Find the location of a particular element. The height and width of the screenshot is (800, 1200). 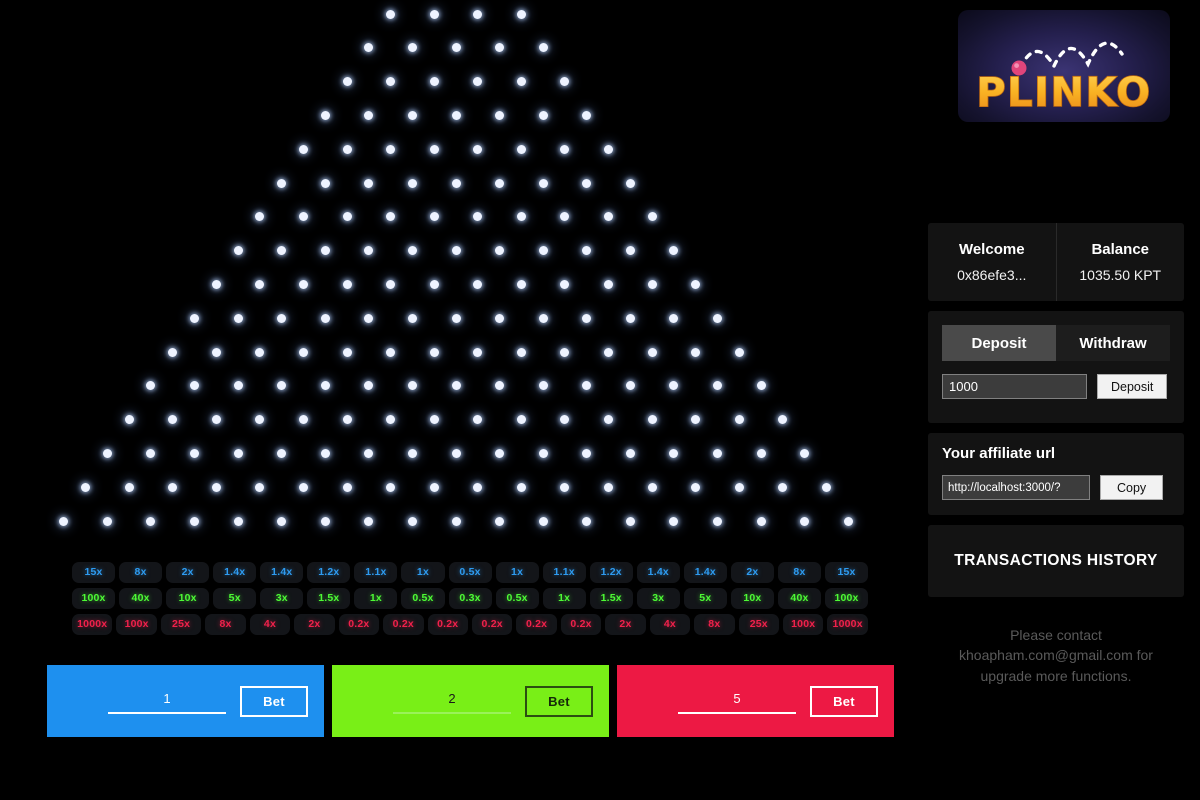

multiplier-cell: 1.4x is located at coordinates (658, 572).